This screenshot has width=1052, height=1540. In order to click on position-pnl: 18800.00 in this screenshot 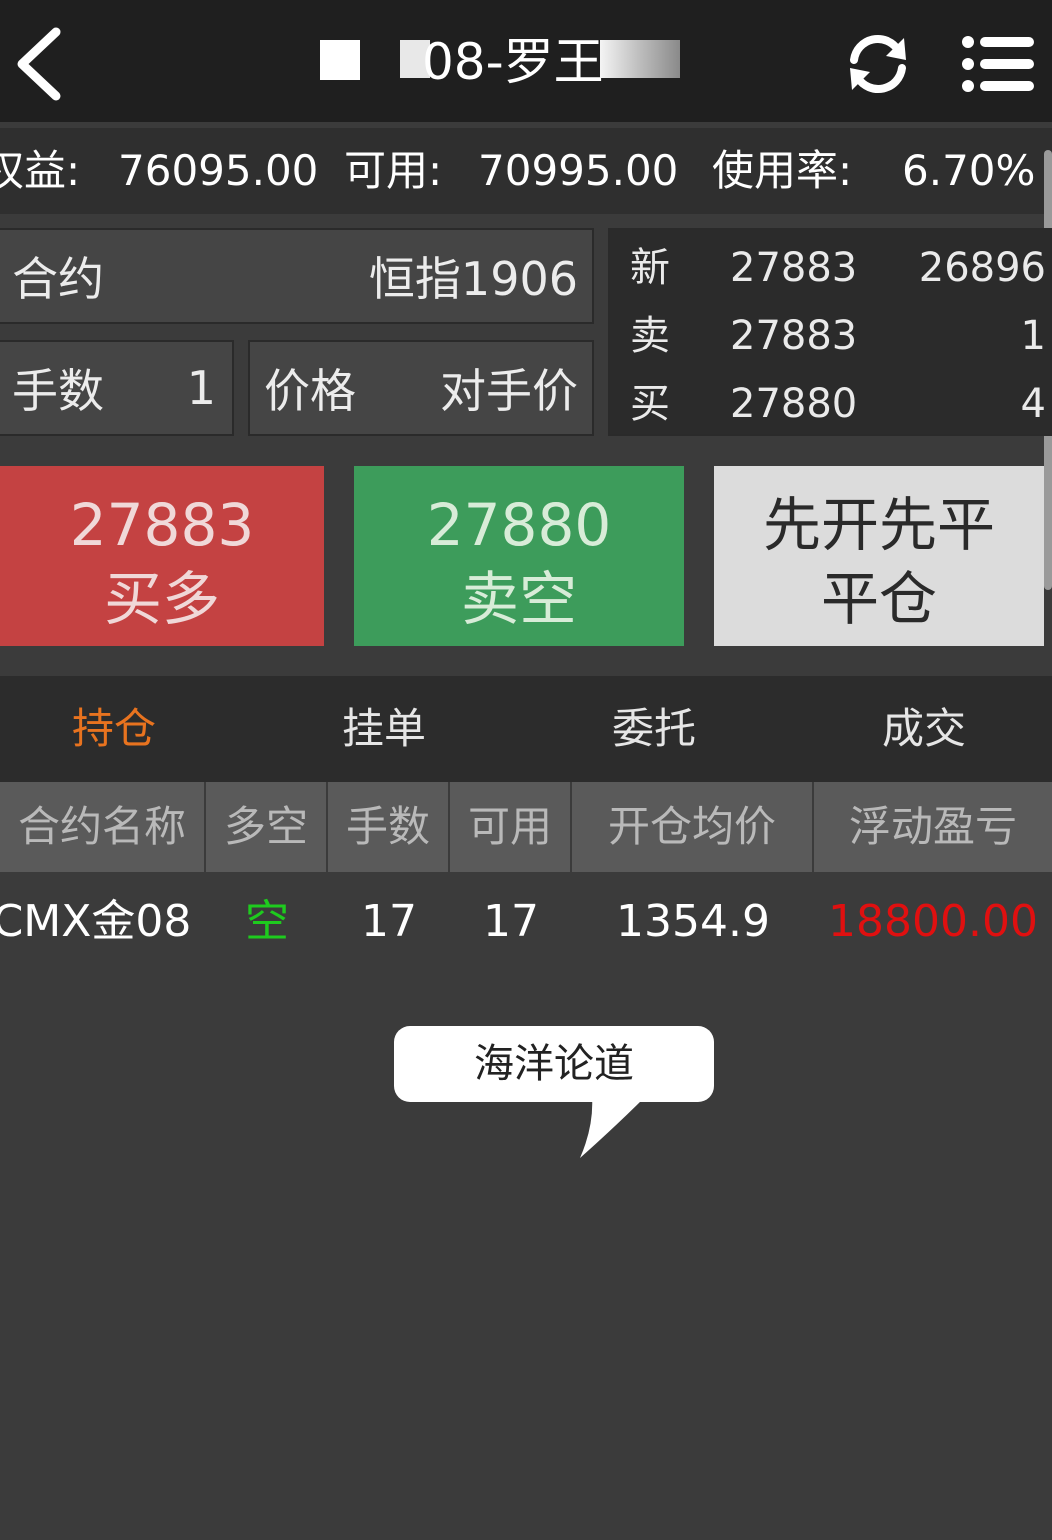, I will do `click(933, 921)`.